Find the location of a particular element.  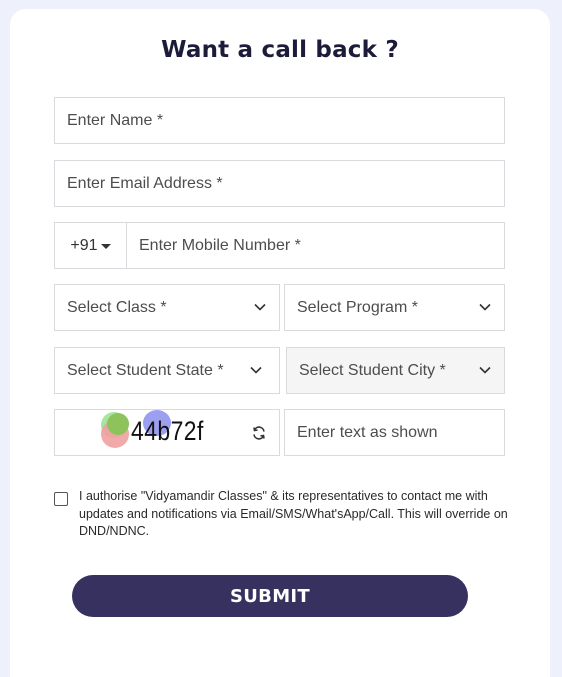

city-select: Select Student City * is located at coordinates (395, 370).